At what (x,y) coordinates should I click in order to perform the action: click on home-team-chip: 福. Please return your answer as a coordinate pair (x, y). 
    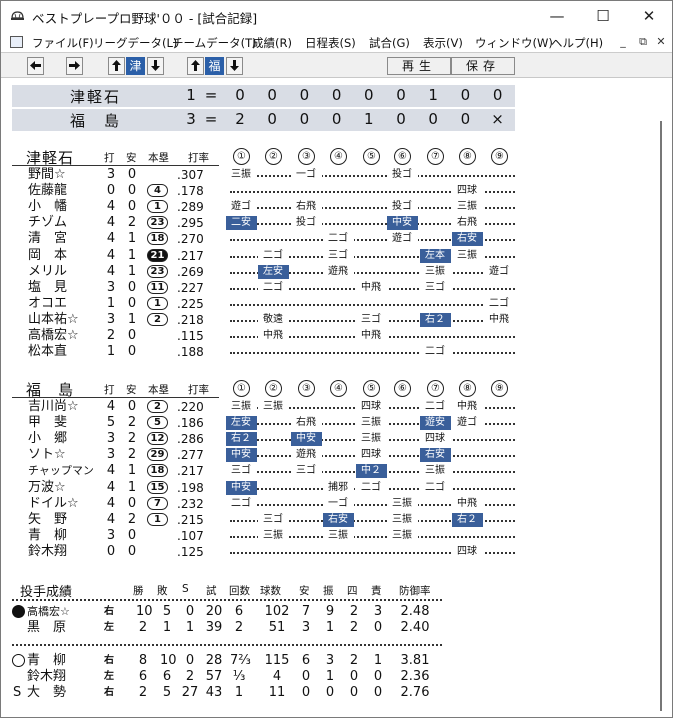
    Looking at the image, I should click on (214, 66).